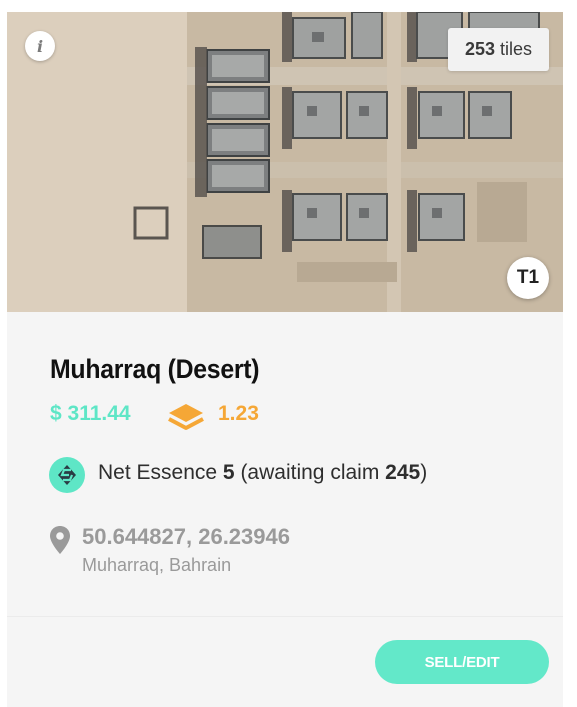 This screenshot has width=577, height=707. Describe the element at coordinates (516, 49) in the screenshot. I see `tiles-unit: tiles` at that location.